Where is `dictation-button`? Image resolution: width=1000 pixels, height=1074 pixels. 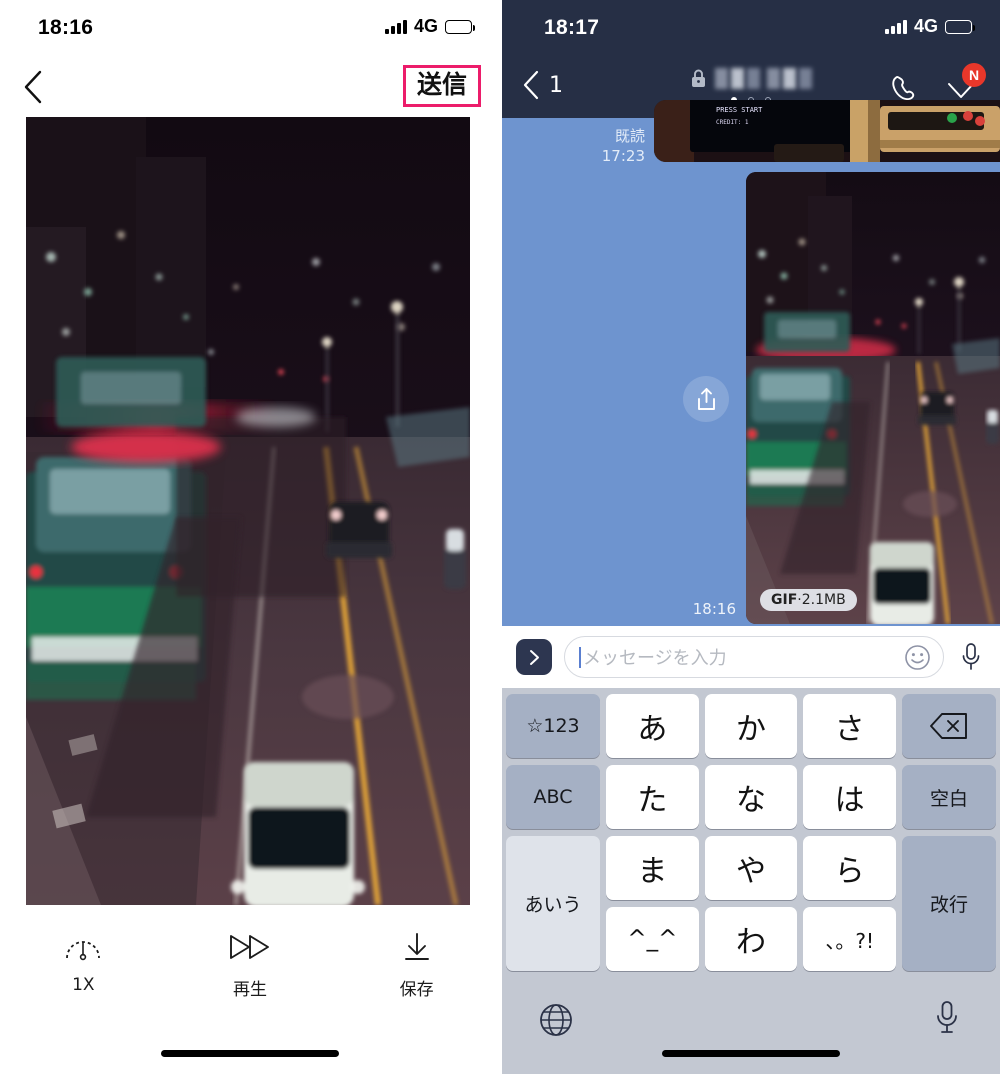 dictation-button is located at coordinates (948, 1019).